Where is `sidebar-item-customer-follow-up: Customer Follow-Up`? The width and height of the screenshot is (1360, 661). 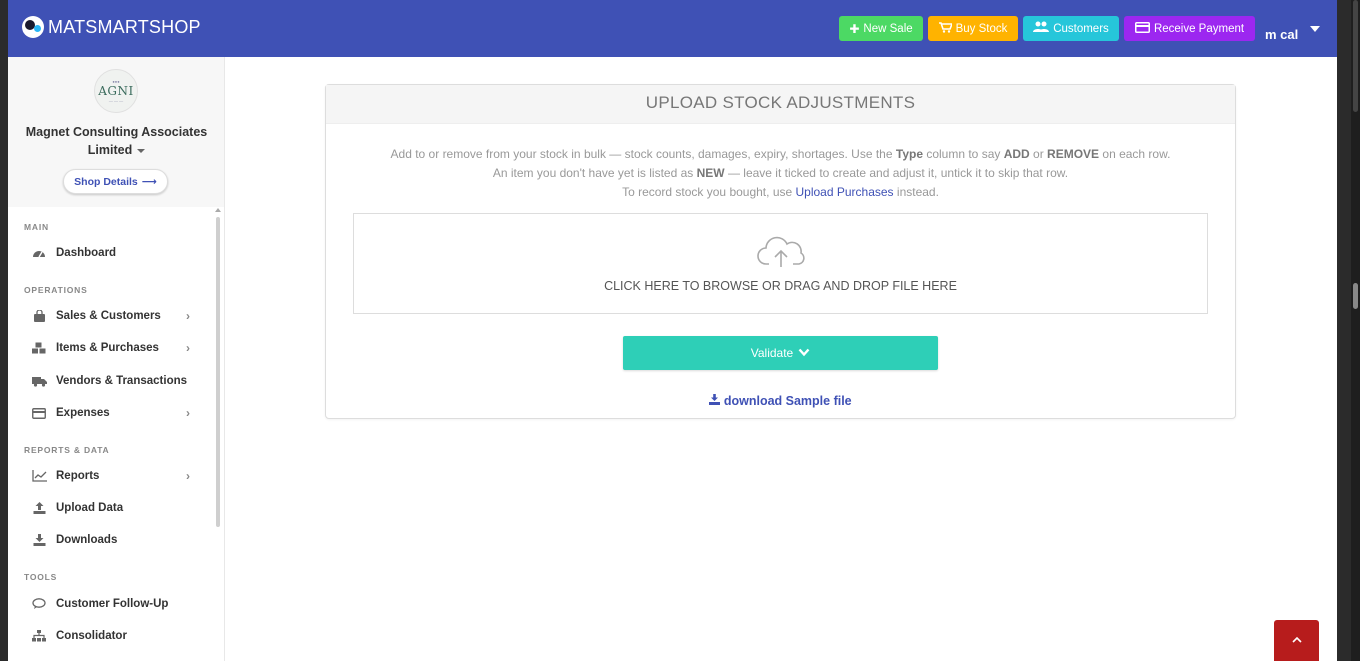
sidebar-item-customer-follow-up: Customer Follow-Up is located at coordinates (110, 604).